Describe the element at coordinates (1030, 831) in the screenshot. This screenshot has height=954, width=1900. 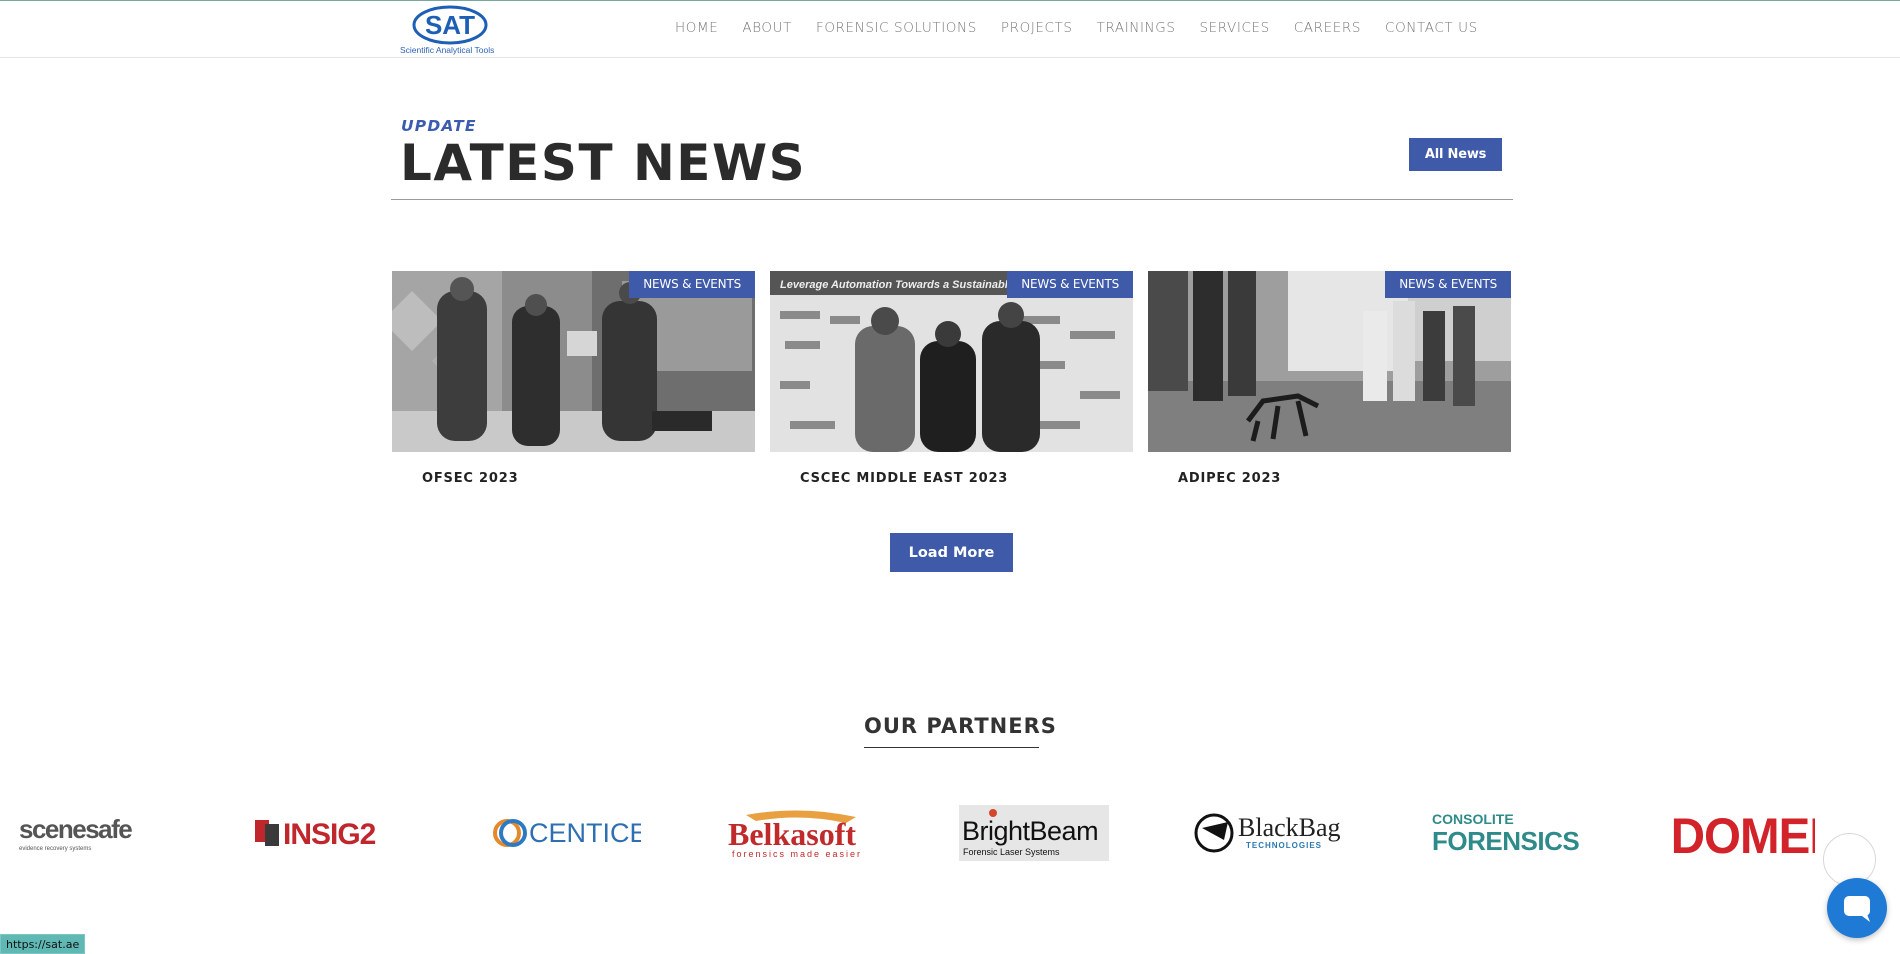
I see `partner-name: BrightBeam` at that location.